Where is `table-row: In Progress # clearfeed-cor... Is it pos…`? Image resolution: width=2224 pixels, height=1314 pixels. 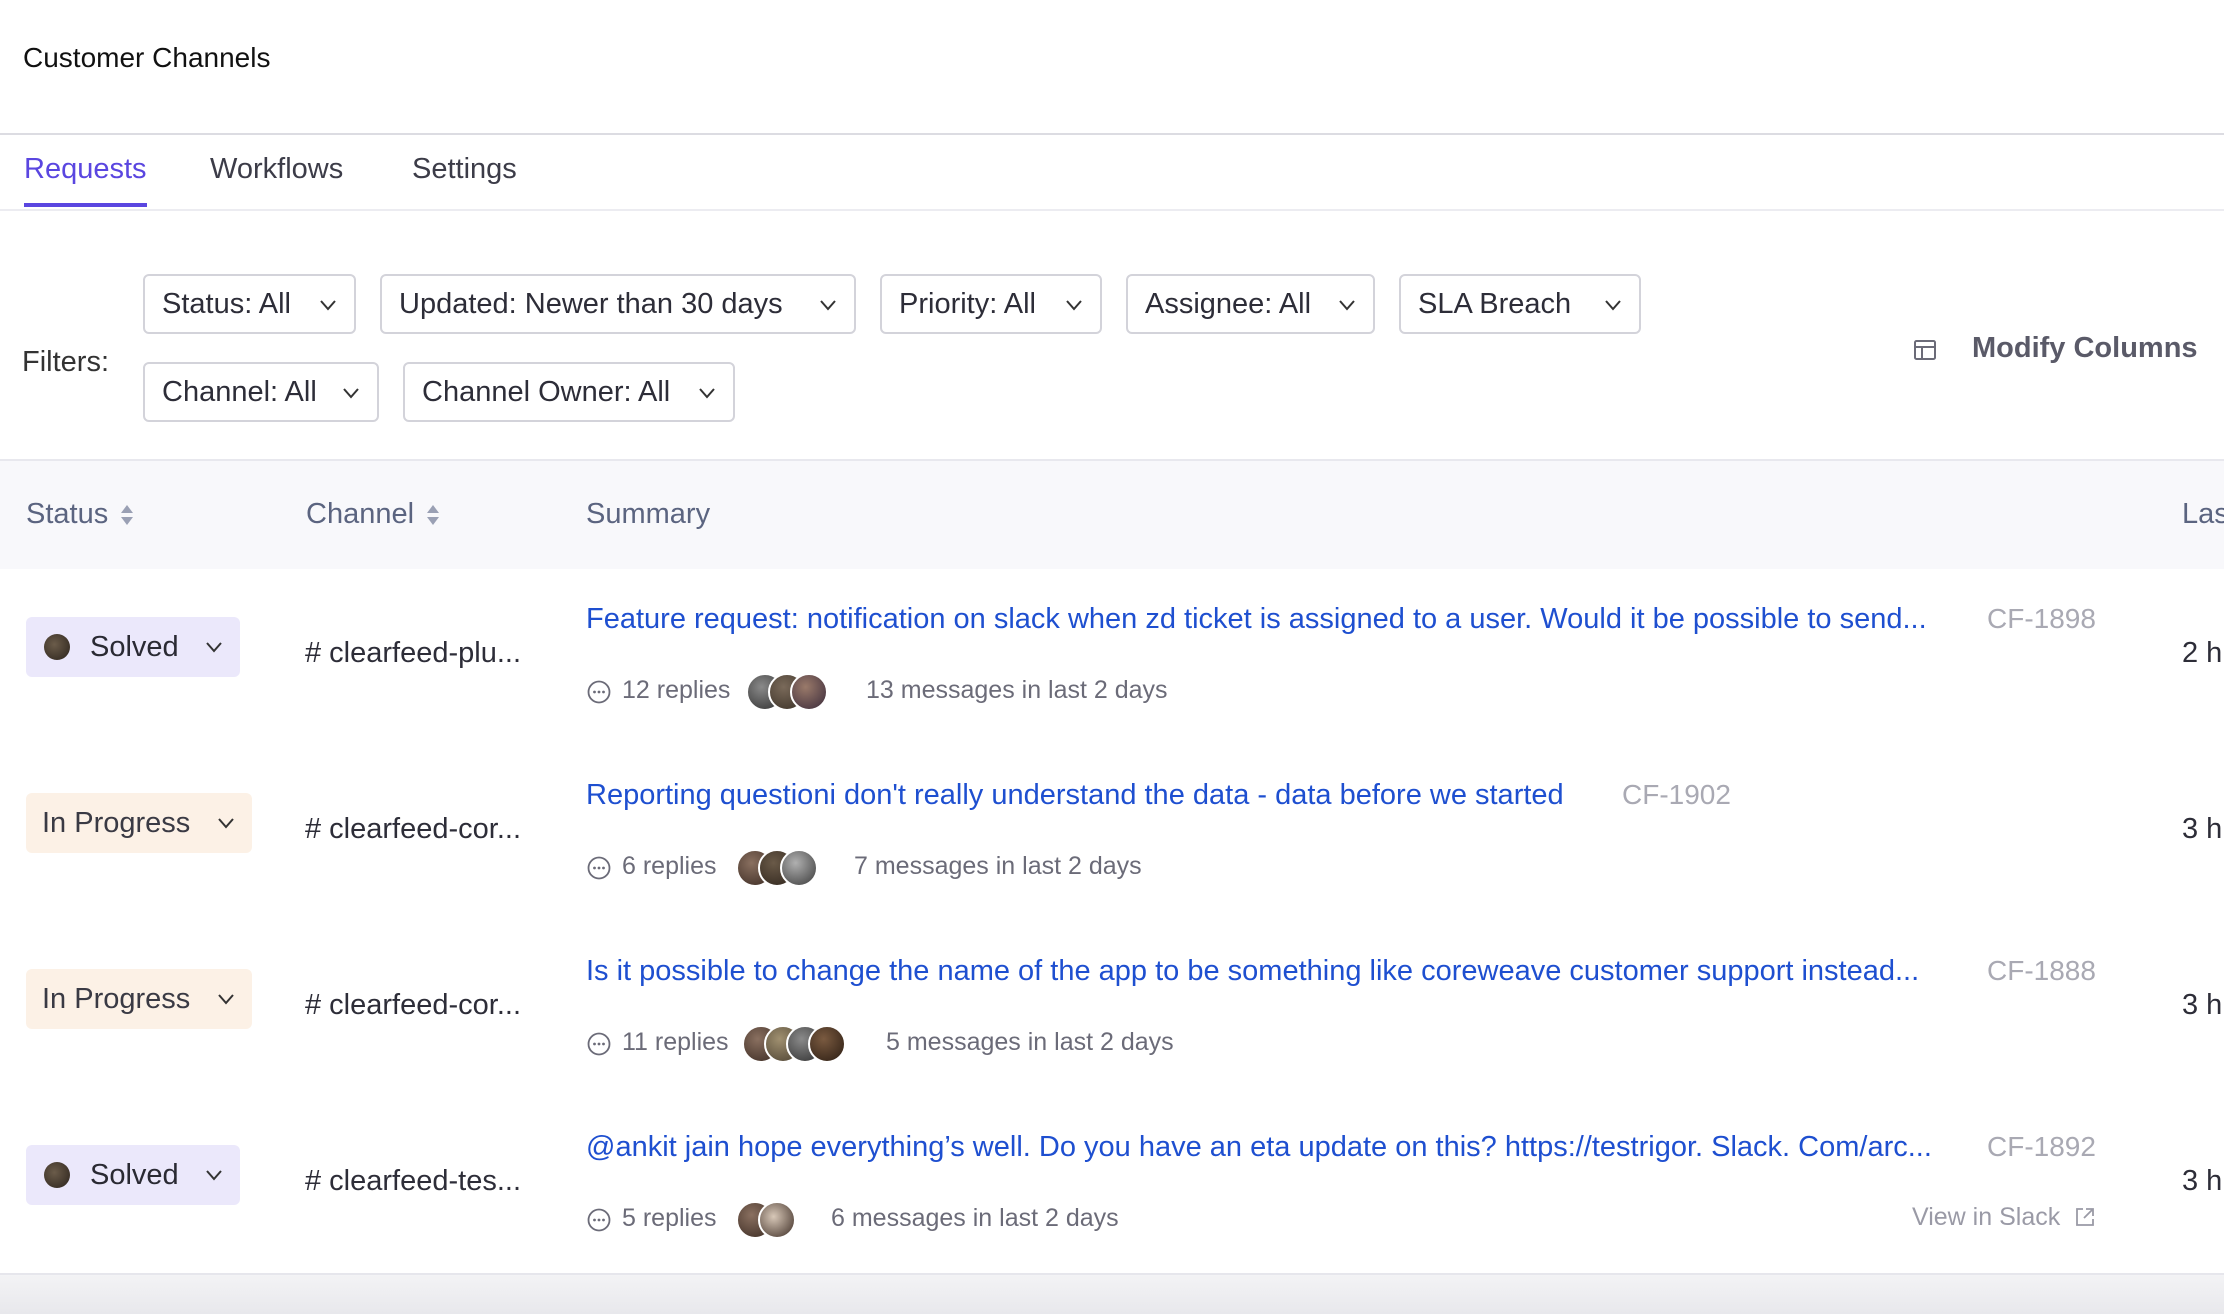 table-row: In Progress # clearfeed-cor... Is it pos… is located at coordinates (1112, 1010).